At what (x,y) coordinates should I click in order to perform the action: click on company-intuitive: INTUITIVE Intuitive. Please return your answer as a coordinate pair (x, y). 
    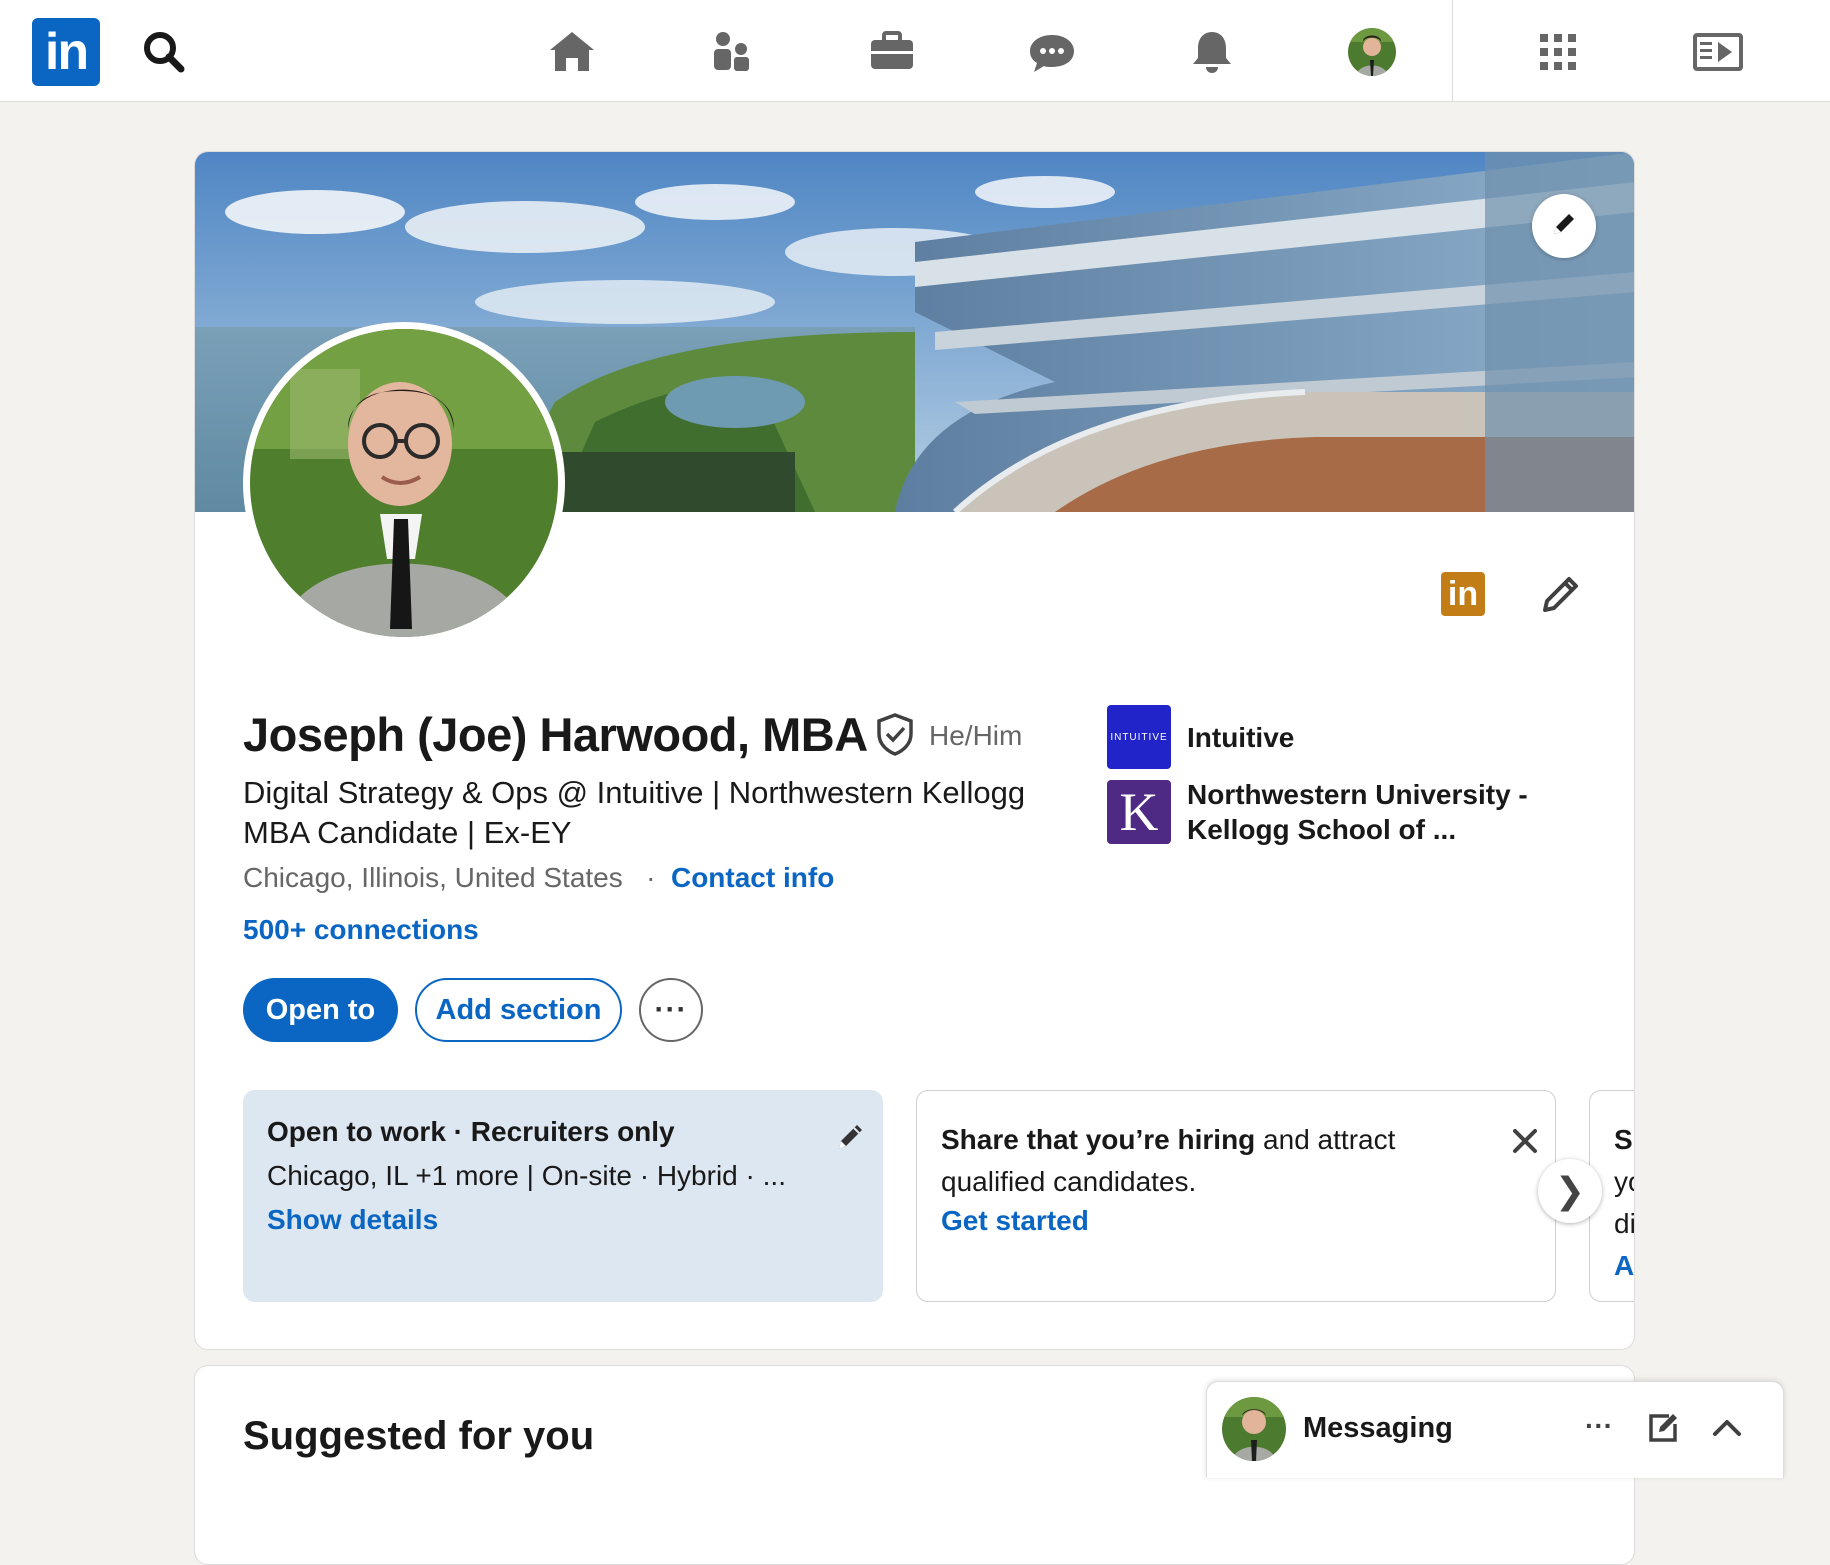
    Looking at the image, I should click on (1327, 737).